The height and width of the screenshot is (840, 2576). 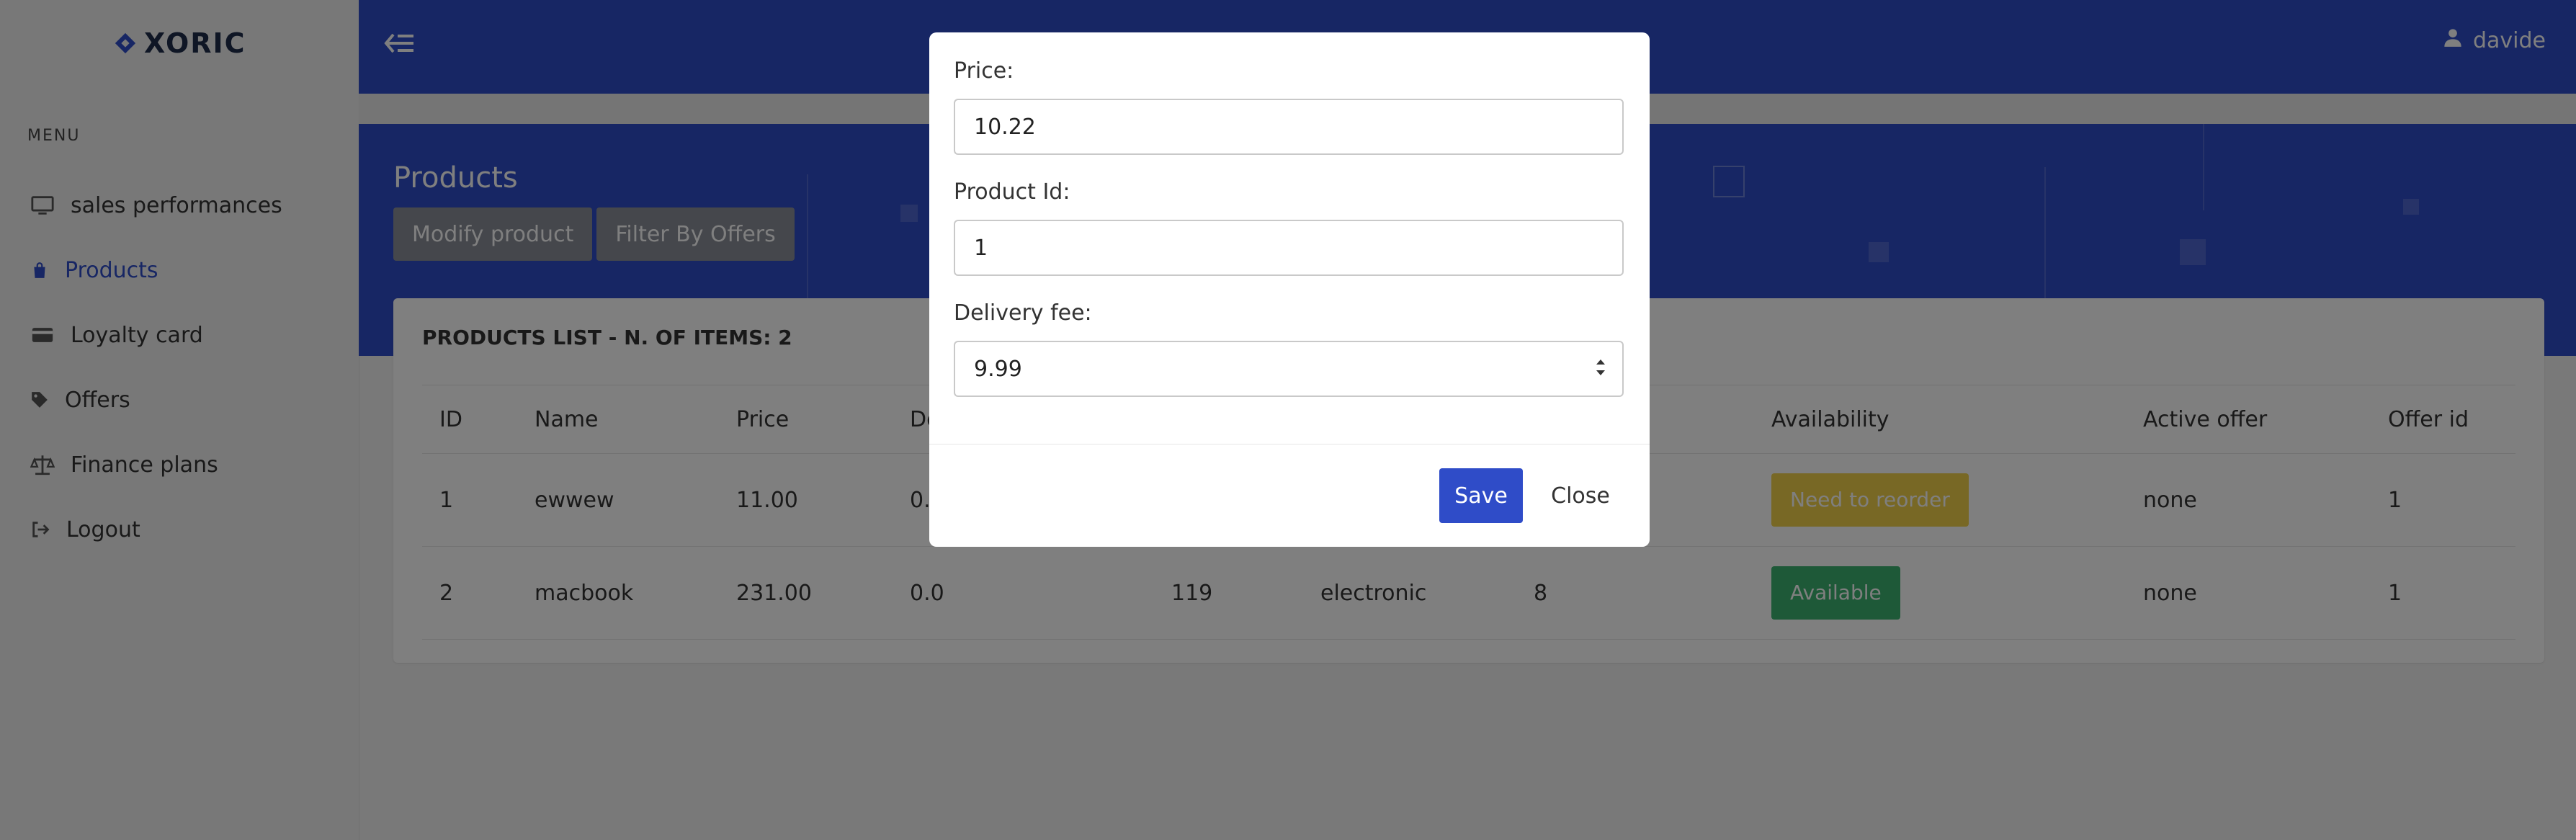 I want to click on delivery-fee-field: 9.99, so click(x=1289, y=369).